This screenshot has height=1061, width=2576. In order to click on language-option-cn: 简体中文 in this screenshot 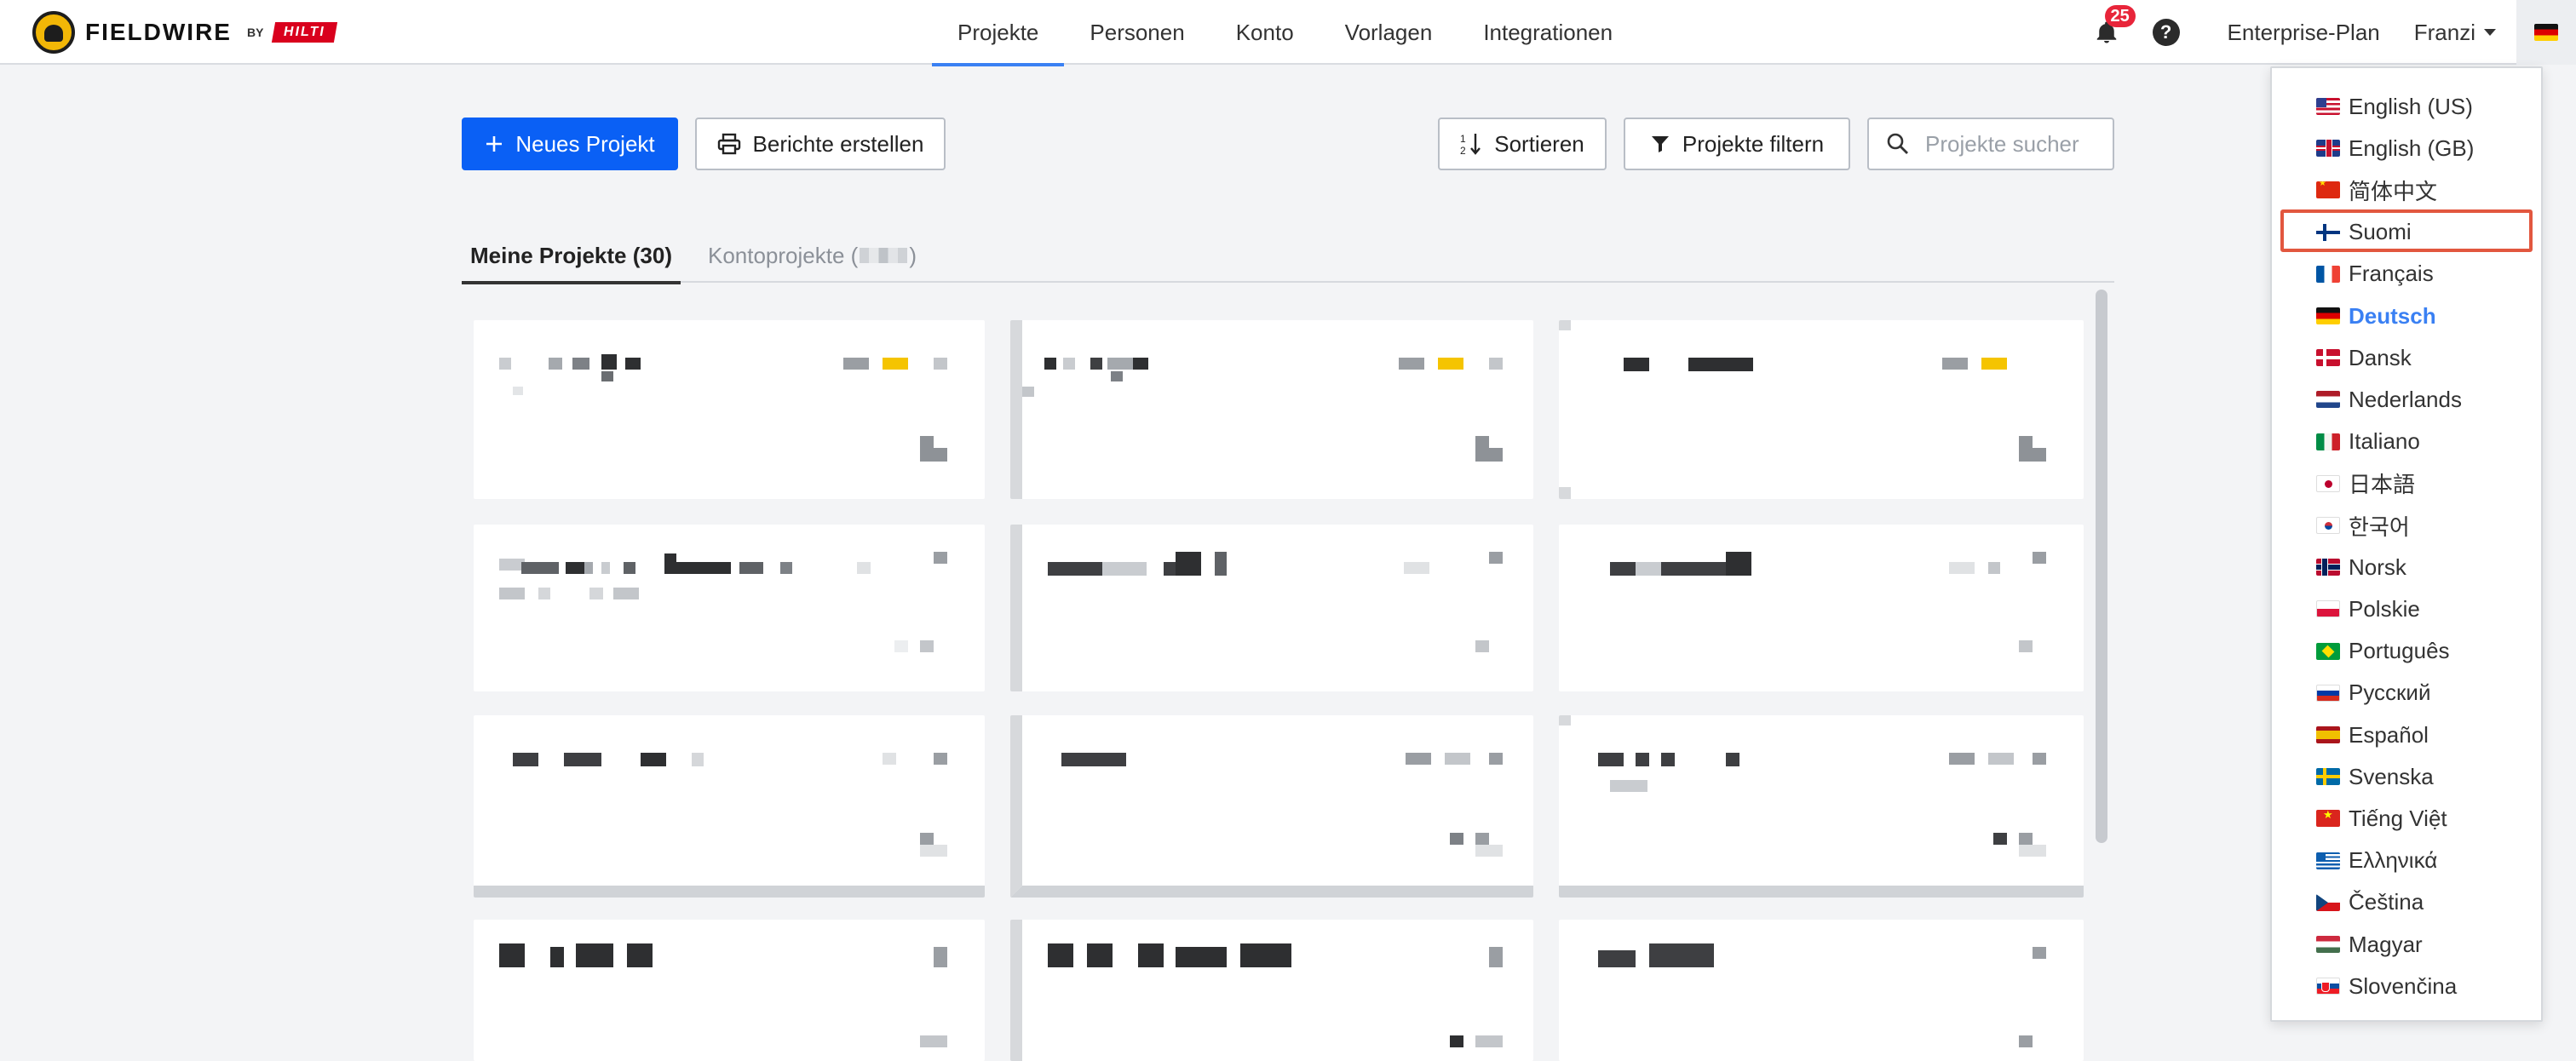, I will do `click(2376, 190)`.